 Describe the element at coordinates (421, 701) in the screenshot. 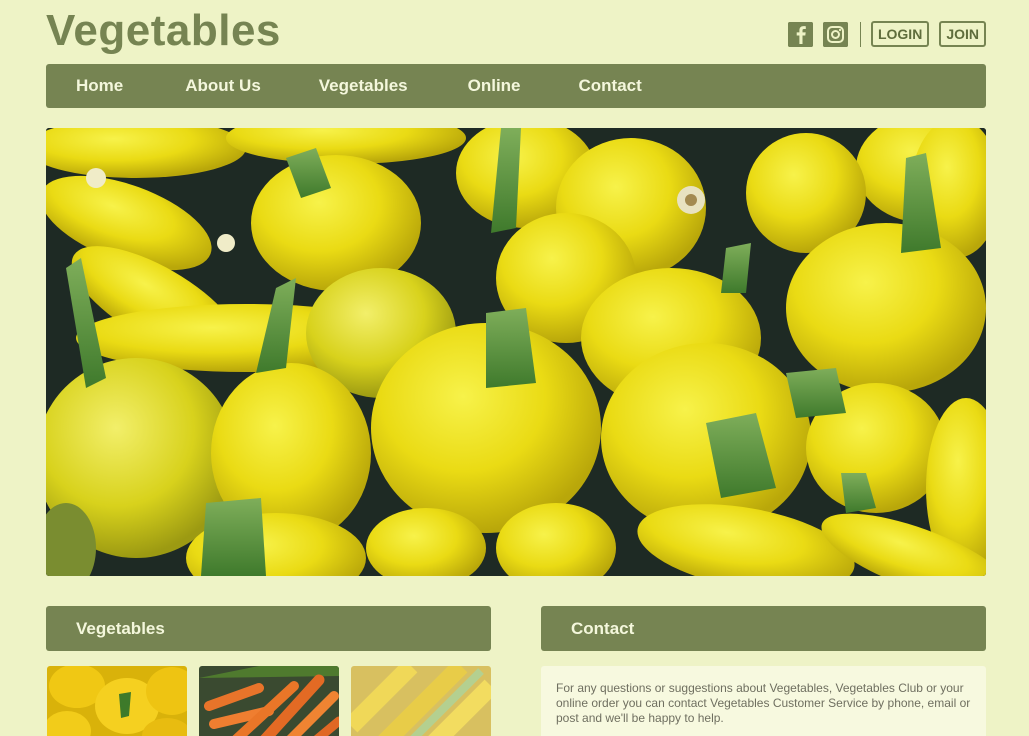

I see `thumbnail-corn` at that location.